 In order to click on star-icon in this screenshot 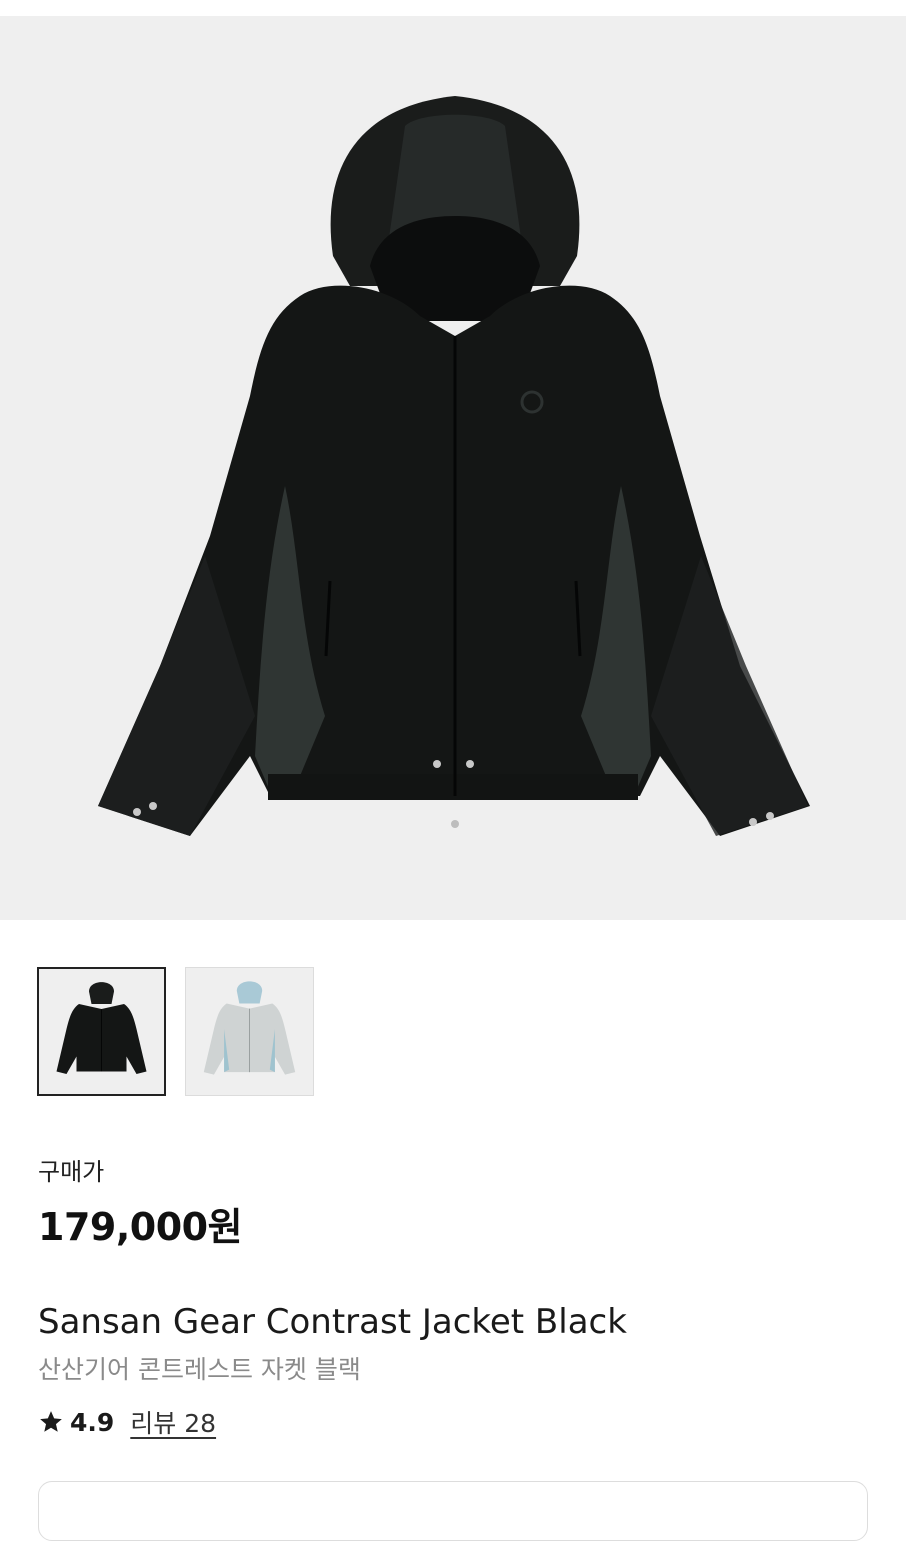, I will do `click(51, 1421)`.